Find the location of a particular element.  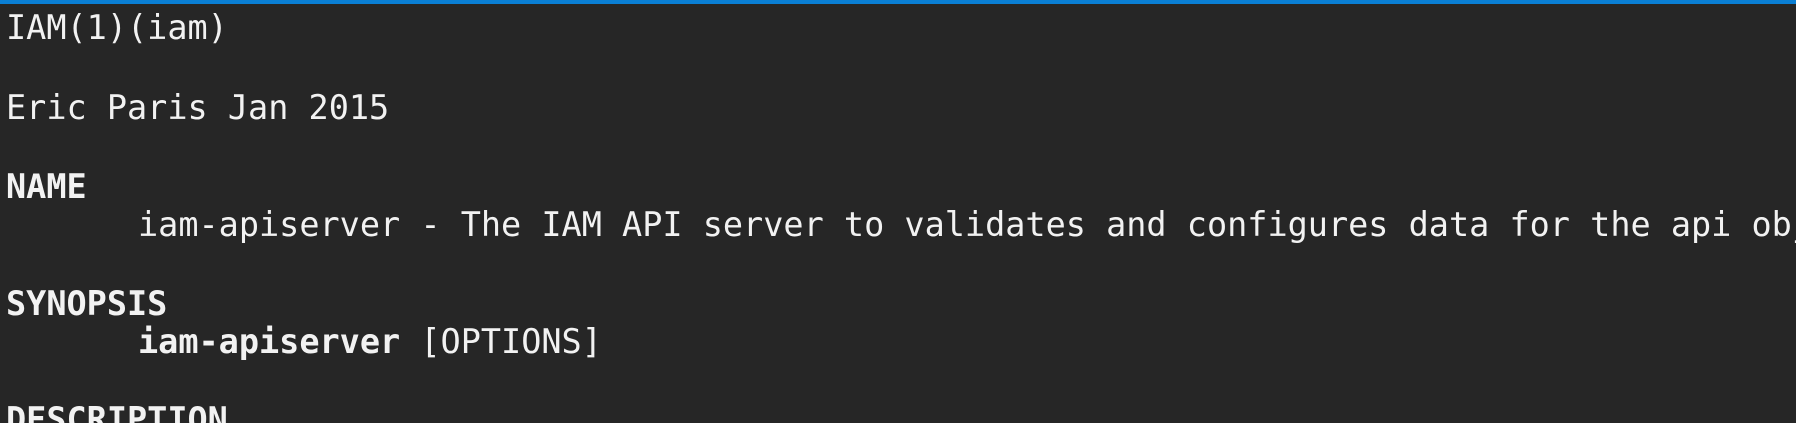

synopsis-line: iam-apiserver [OPTIONS] is located at coordinates (370, 342).